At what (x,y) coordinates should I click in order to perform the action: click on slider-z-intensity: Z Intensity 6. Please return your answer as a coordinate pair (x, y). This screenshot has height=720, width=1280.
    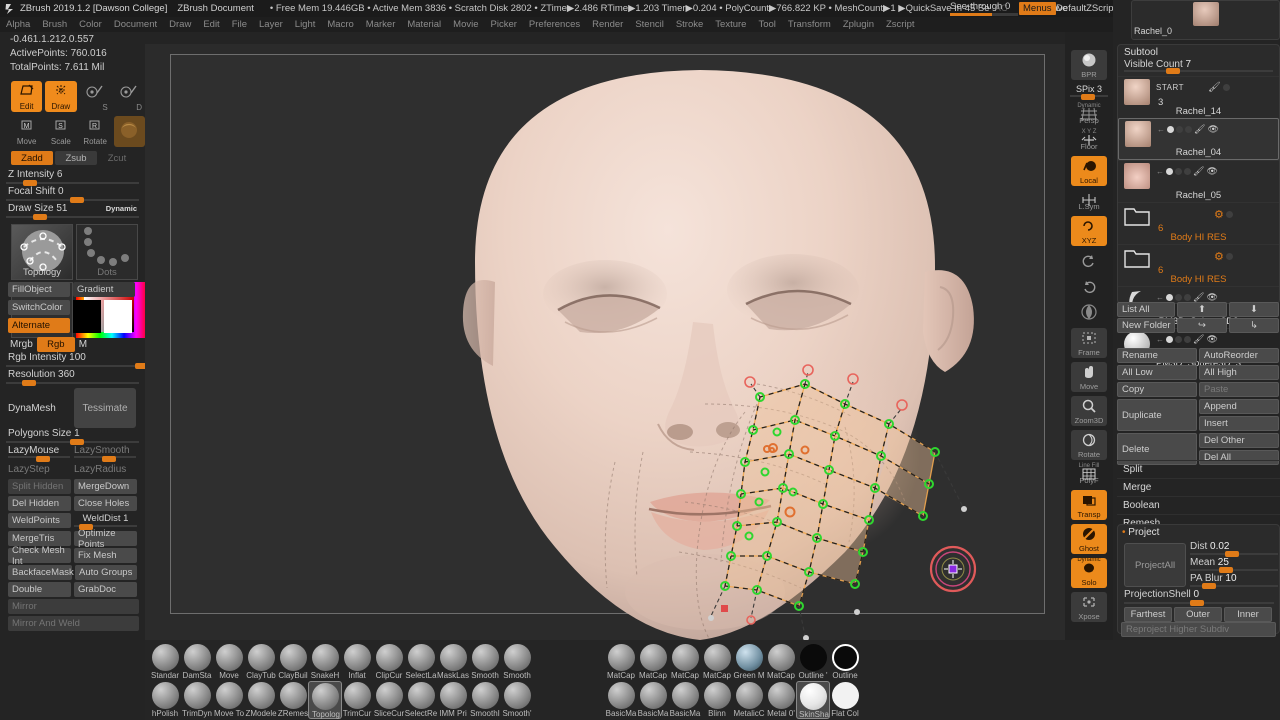
    Looking at the image, I should click on (72, 177).